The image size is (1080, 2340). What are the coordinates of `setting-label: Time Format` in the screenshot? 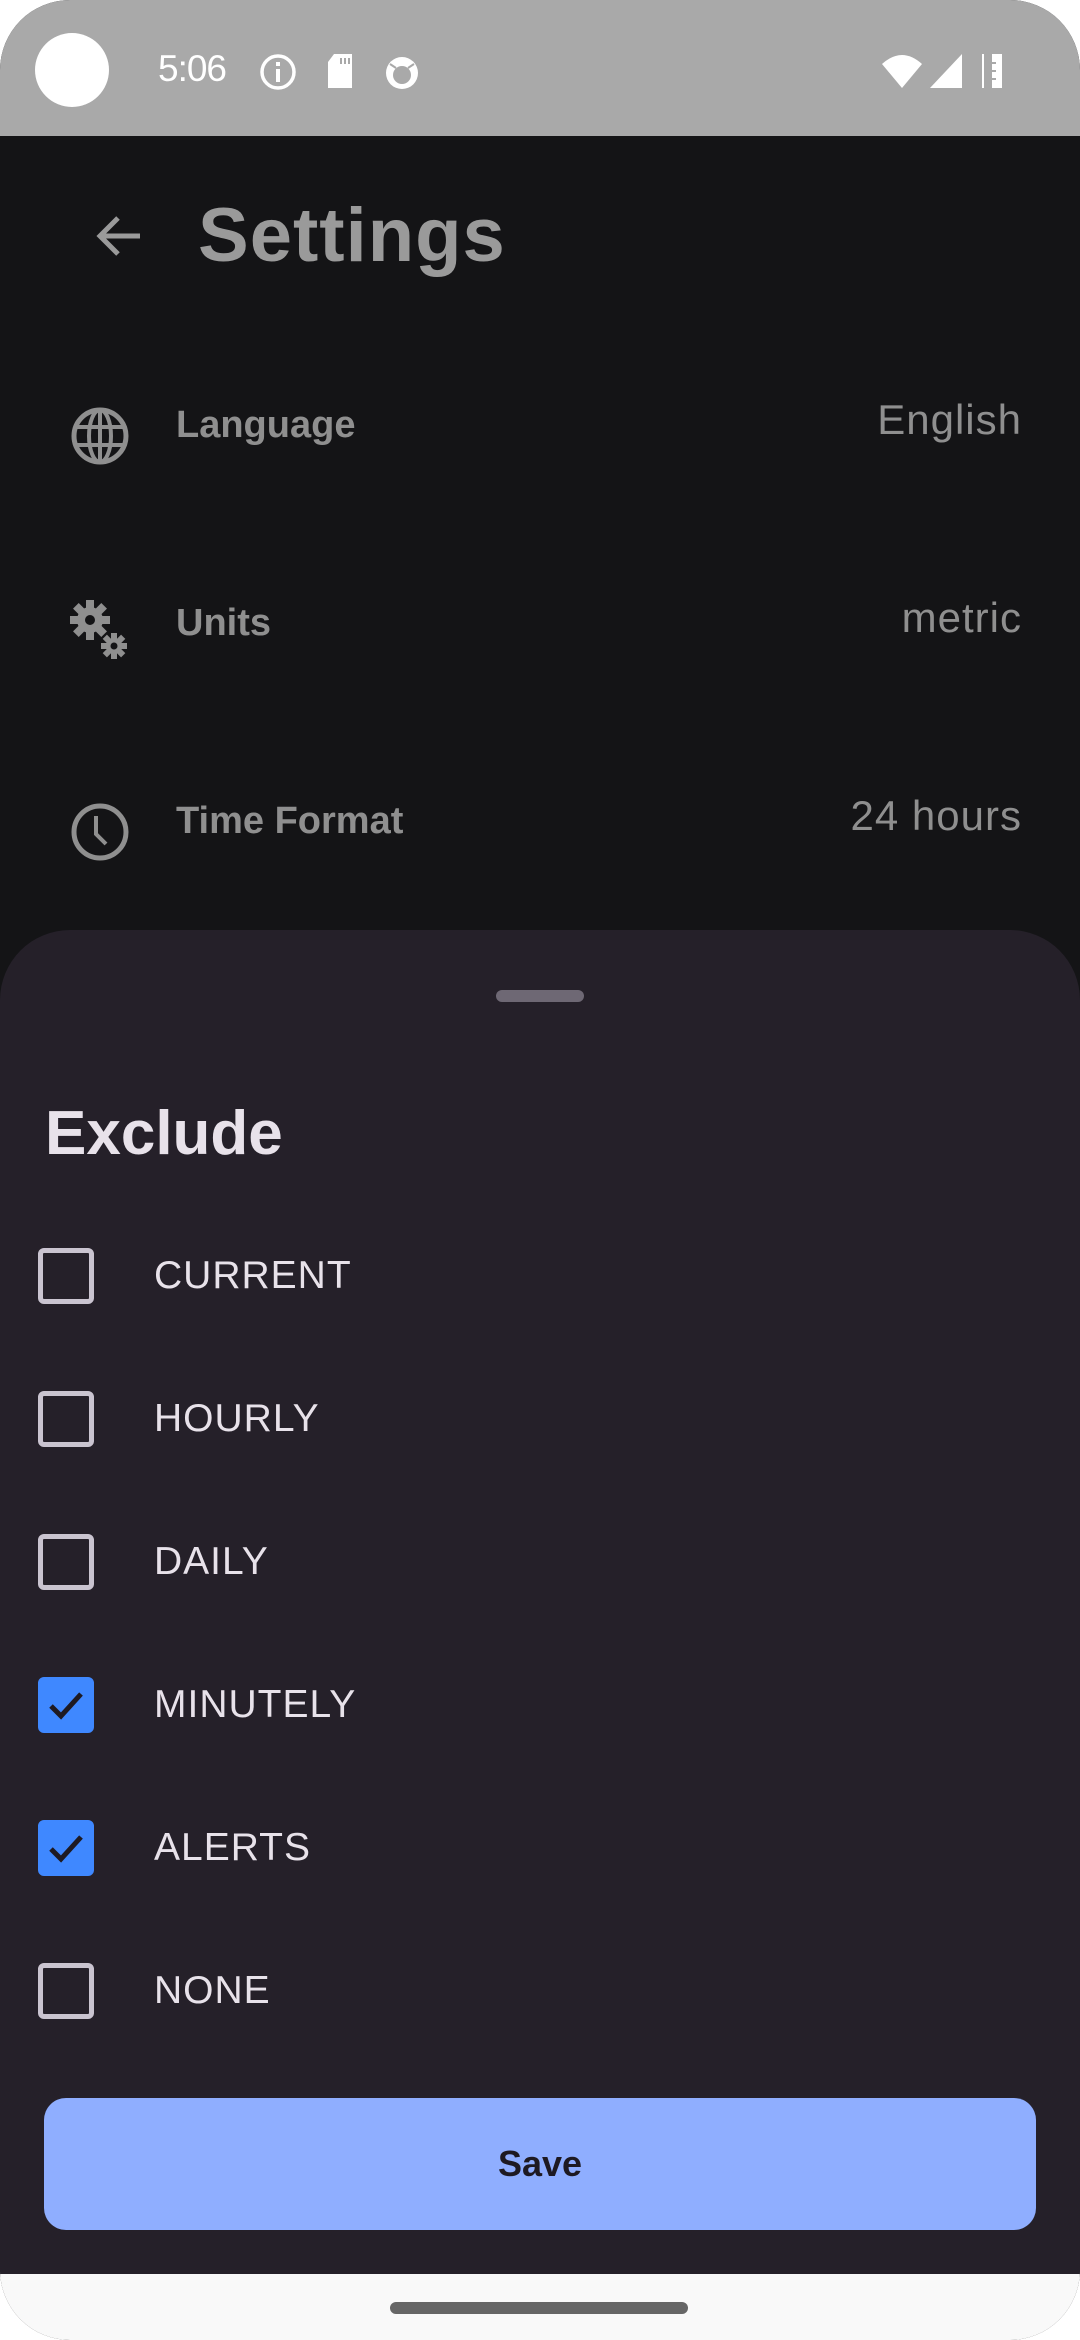 It's located at (290, 821).